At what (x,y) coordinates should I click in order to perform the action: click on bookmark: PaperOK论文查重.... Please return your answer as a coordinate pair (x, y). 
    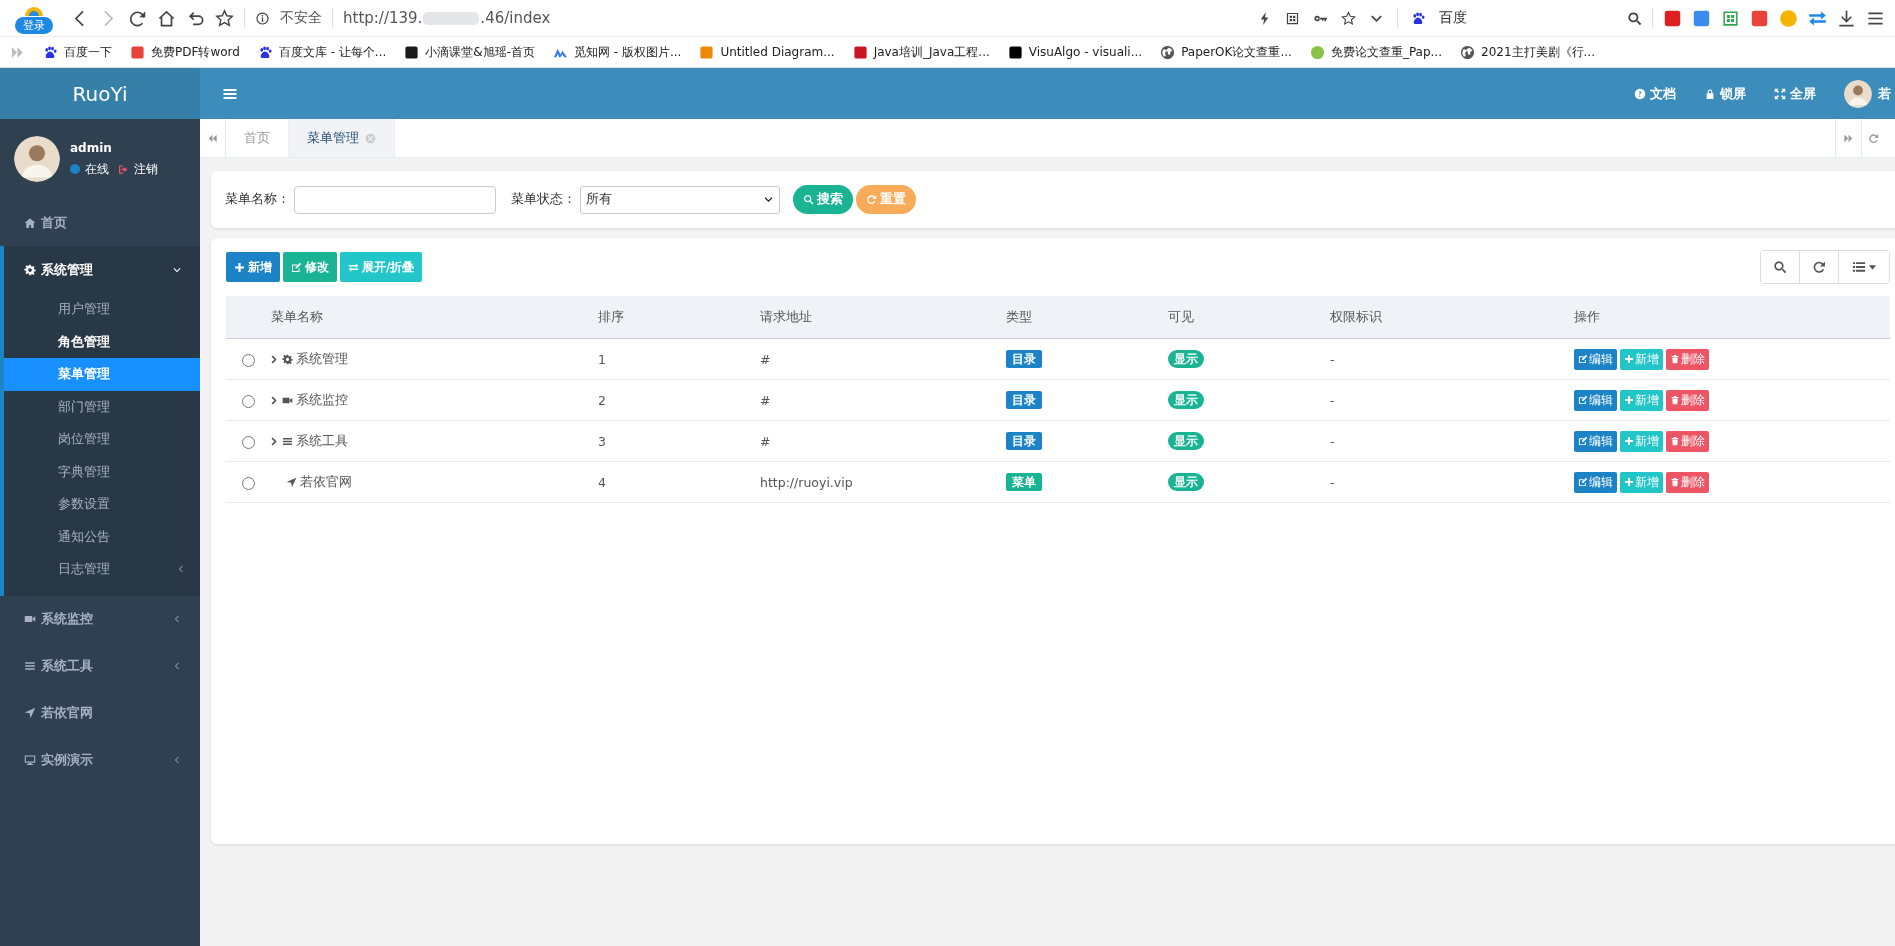
    Looking at the image, I should click on (1226, 52).